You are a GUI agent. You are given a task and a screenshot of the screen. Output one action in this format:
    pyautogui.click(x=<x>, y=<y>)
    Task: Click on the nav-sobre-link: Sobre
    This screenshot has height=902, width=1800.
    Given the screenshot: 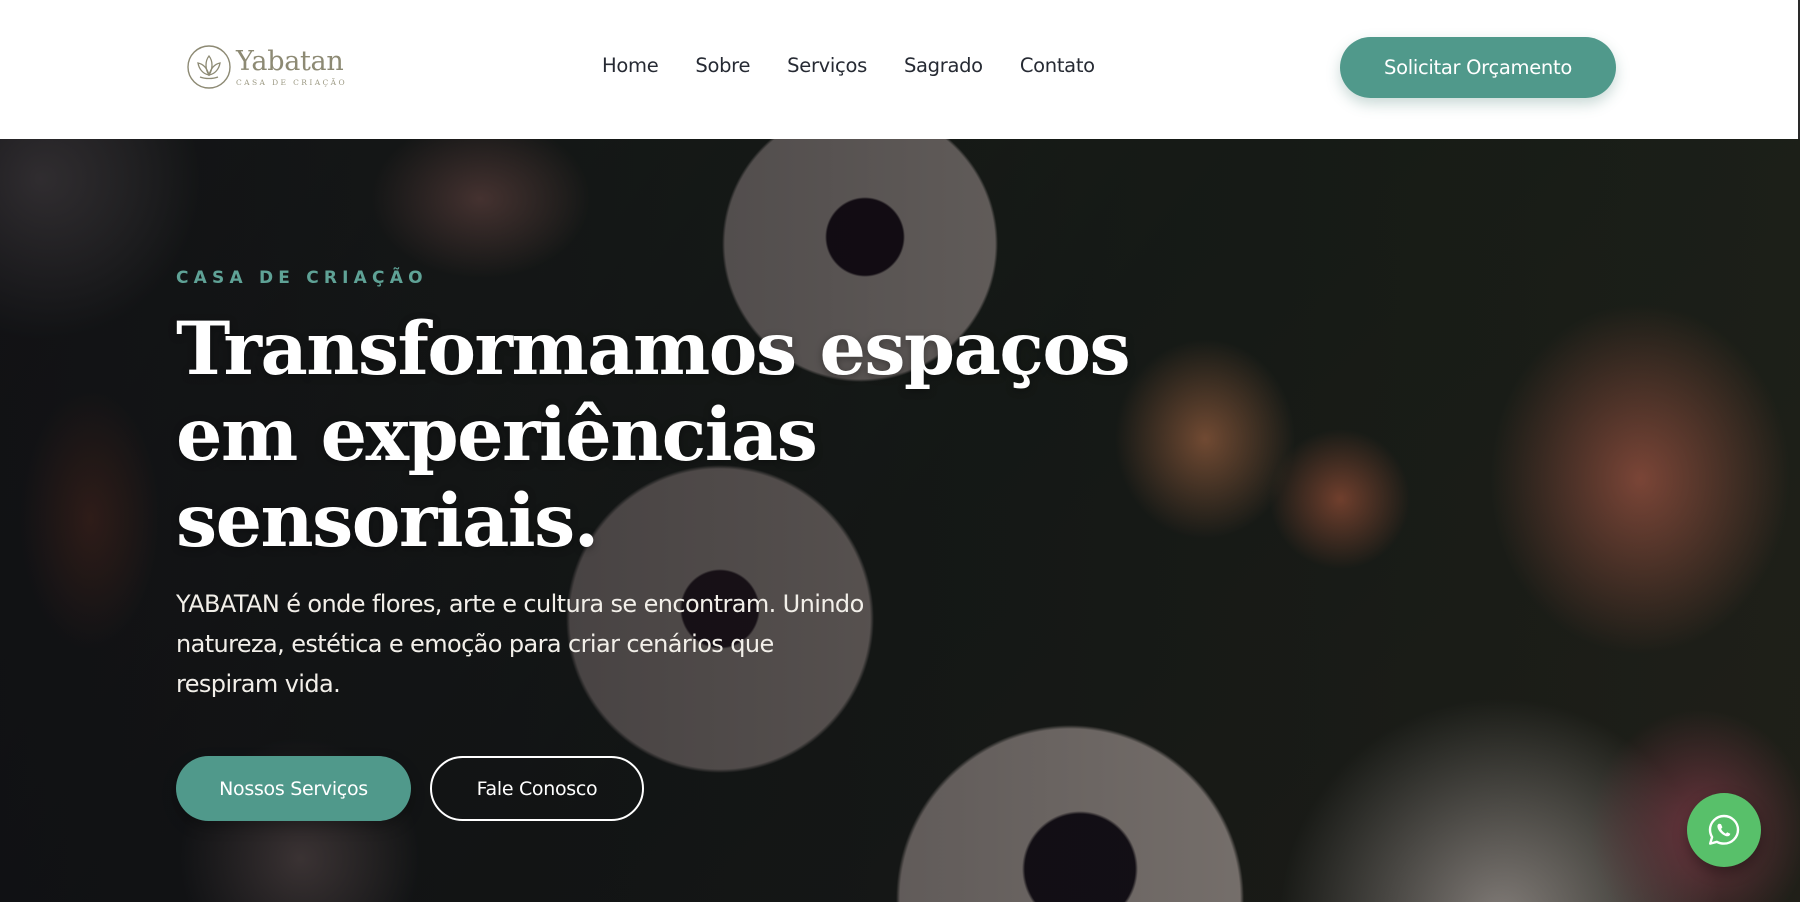 What is the action you would take?
    pyautogui.click(x=722, y=65)
    